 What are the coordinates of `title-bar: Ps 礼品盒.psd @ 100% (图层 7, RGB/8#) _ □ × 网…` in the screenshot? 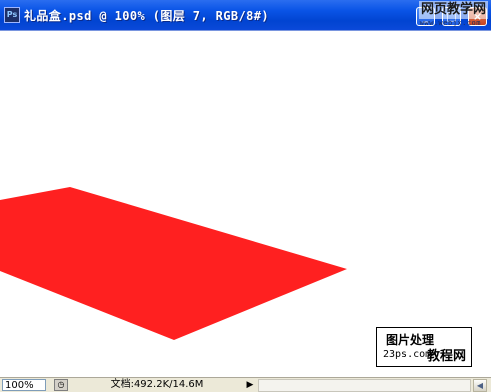 It's located at (245, 15).